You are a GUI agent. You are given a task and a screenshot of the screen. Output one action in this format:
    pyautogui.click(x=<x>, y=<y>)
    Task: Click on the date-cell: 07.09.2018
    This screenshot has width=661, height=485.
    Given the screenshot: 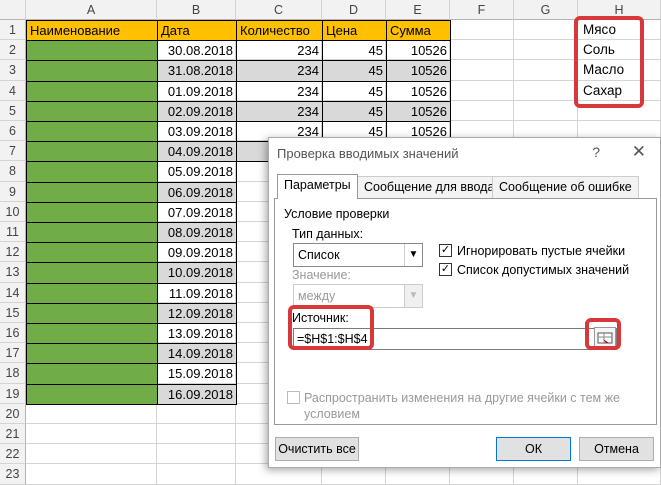 What is the action you would take?
    pyautogui.click(x=197, y=212)
    